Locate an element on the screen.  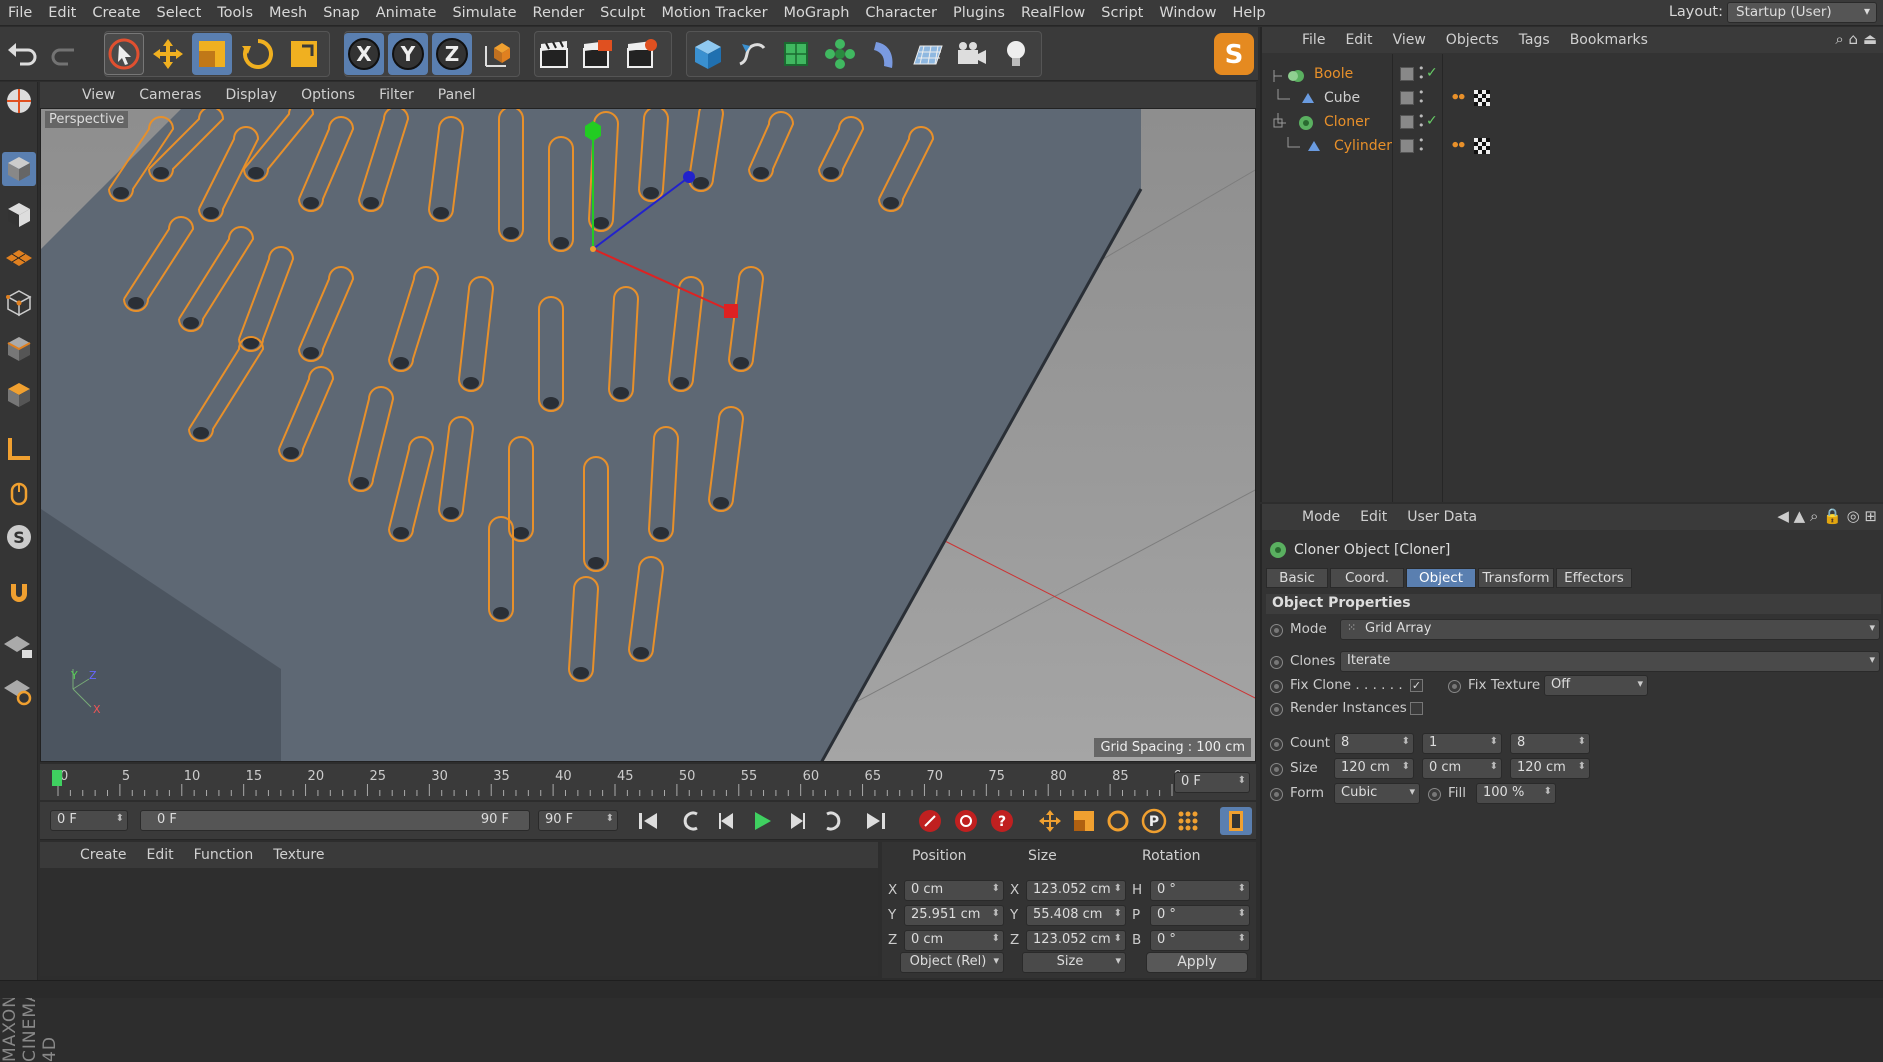
coordinate-mode-select: Object (Rel) is located at coordinates (952, 962).